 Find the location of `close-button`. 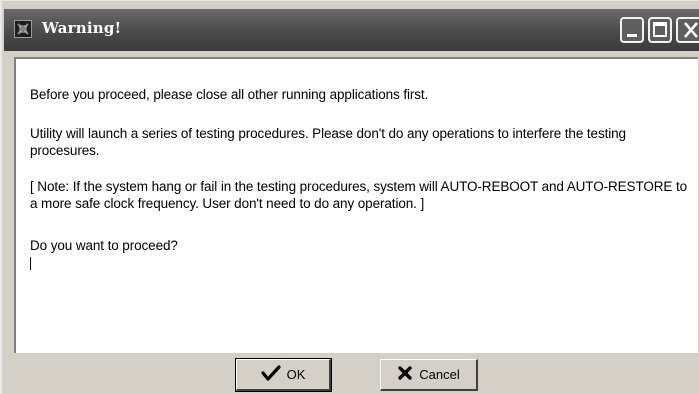

close-button is located at coordinates (687, 30).